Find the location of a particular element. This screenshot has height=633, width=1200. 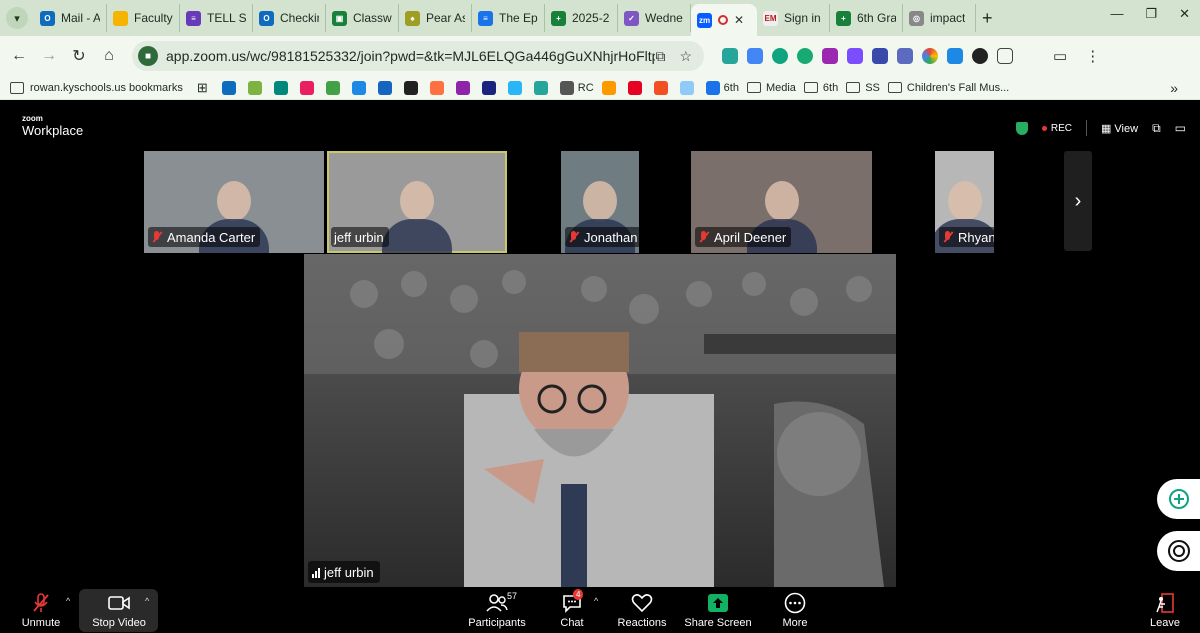

extensions-puzzle-icon is located at coordinates (1005, 56).